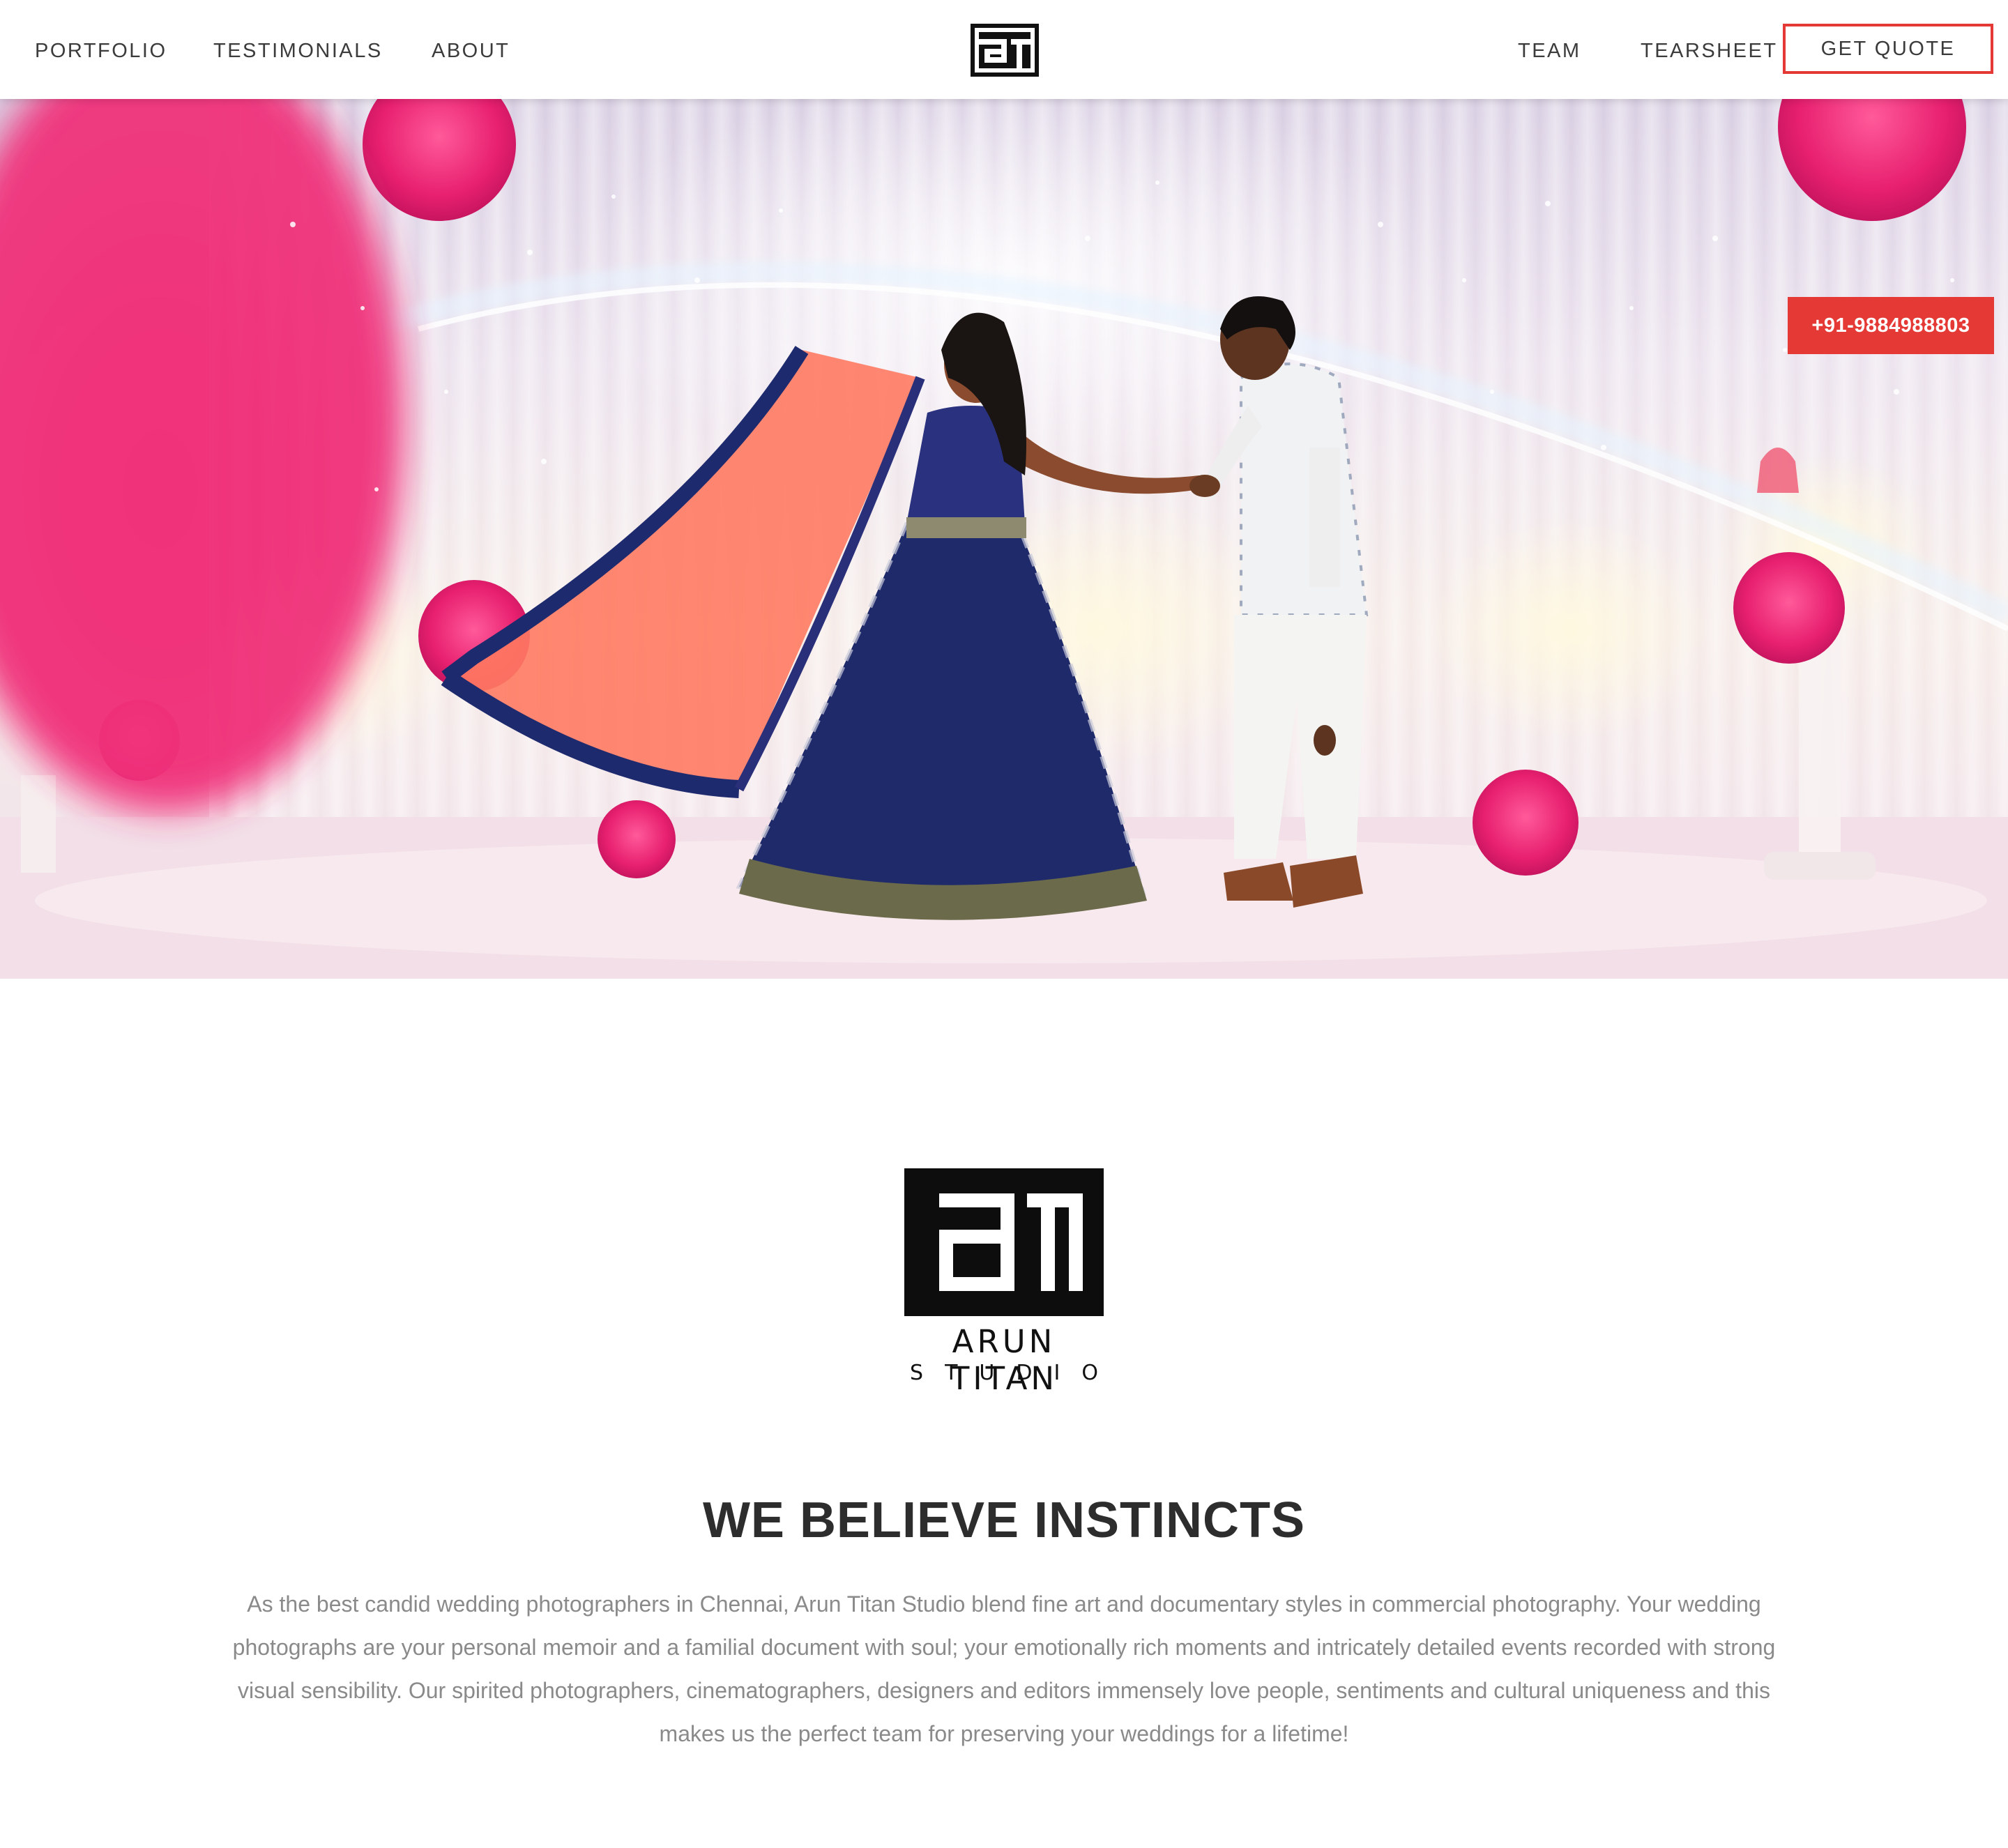 The width and height of the screenshot is (2008, 1848). What do you see at coordinates (101, 51) in the screenshot?
I see `nav-portfolio: PORTFOLIO` at bounding box center [101, 51].